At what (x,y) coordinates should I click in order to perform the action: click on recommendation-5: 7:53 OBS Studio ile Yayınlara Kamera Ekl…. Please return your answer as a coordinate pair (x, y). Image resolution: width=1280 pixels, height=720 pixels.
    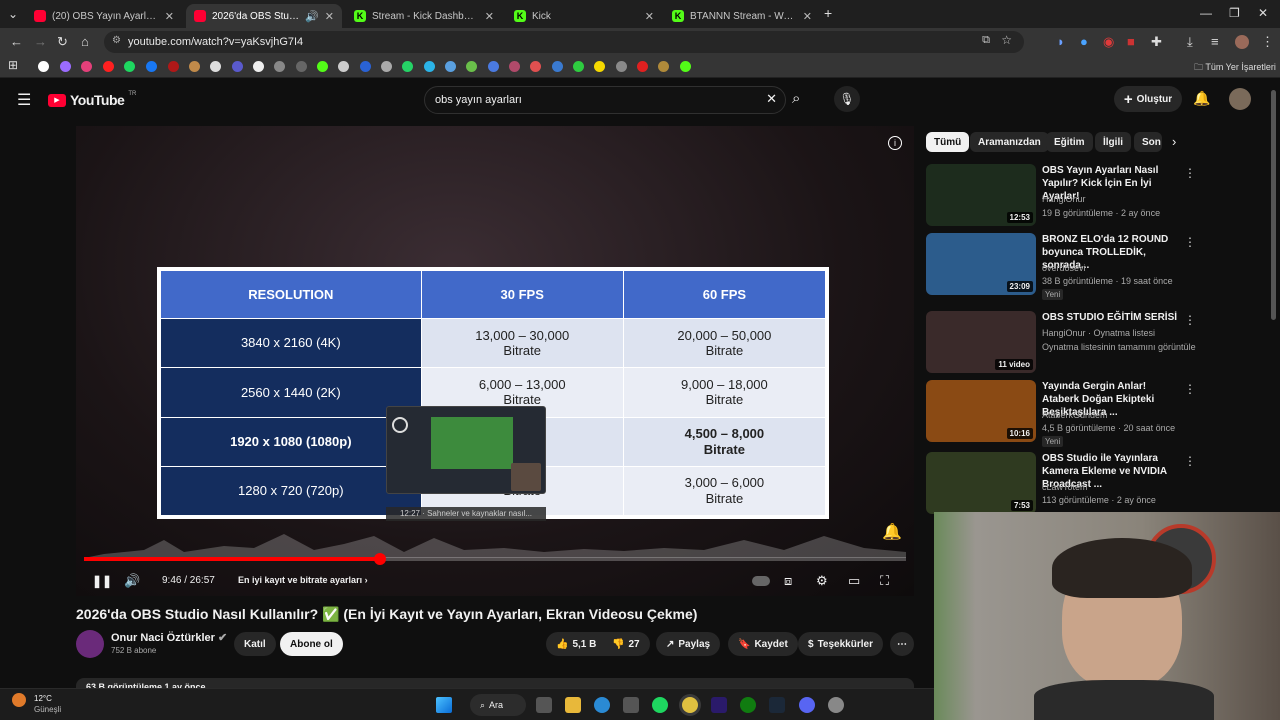
    Looking at the image, I should click on (1096, 485).